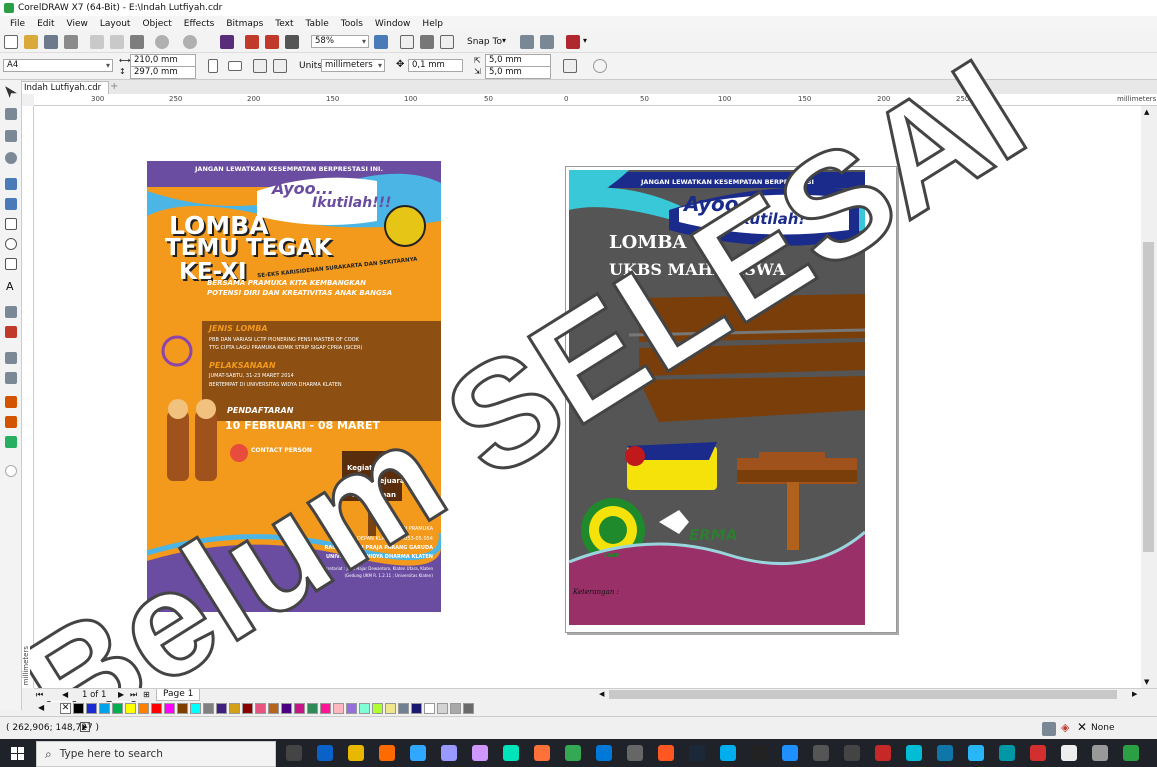 This screenshot has height=767, width=1157. Describe the element at coordinates (11, 264) in the screenshot. I see `polygon-tool-icon` at that location.